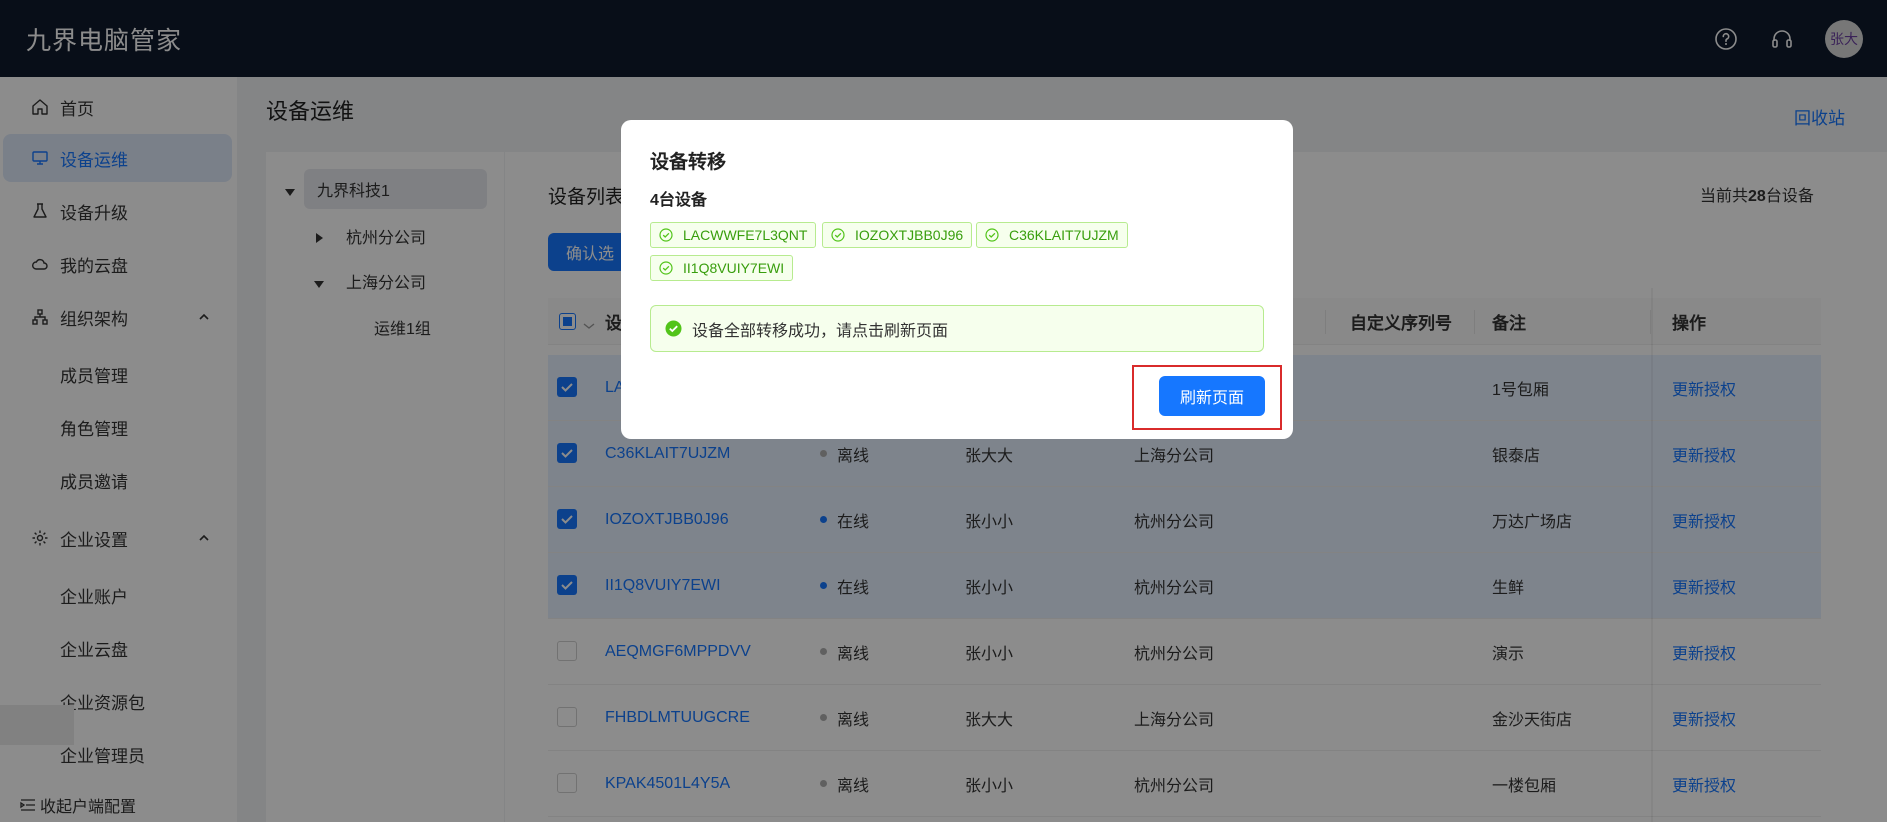  What do you see at coordinates (733, 235) in the screenshot?
I see `device-tag: LACWWFE7L3QNT` at bounding box center [733, 235].